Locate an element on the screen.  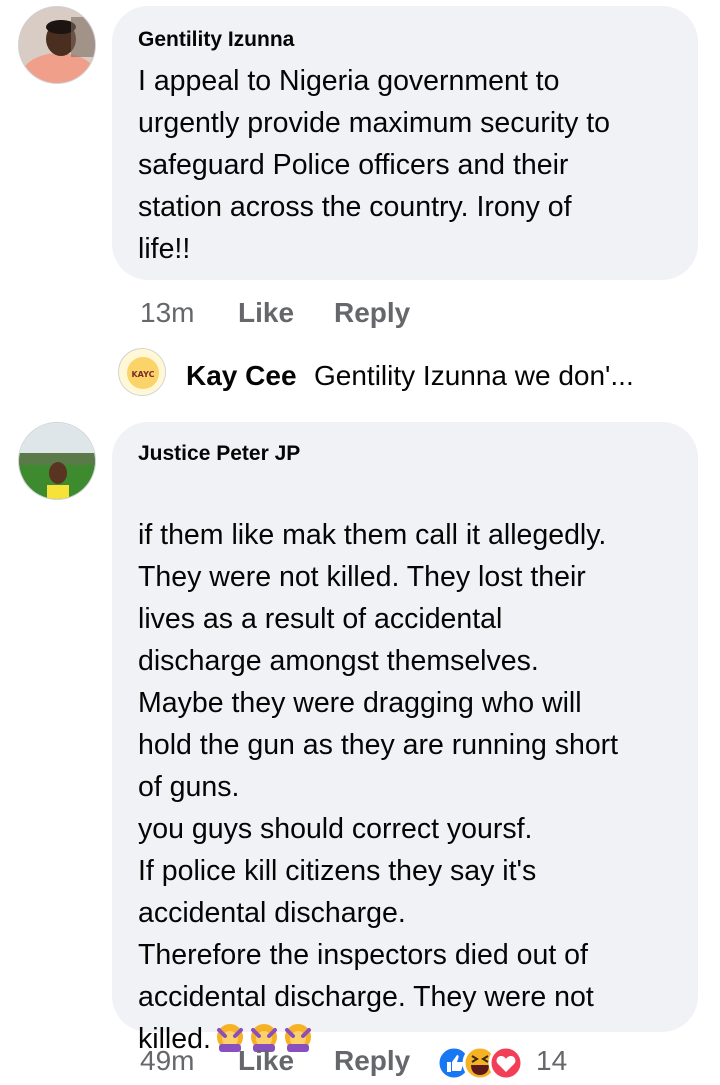
love-reaction-icon is located at coordinates (506, 1063).